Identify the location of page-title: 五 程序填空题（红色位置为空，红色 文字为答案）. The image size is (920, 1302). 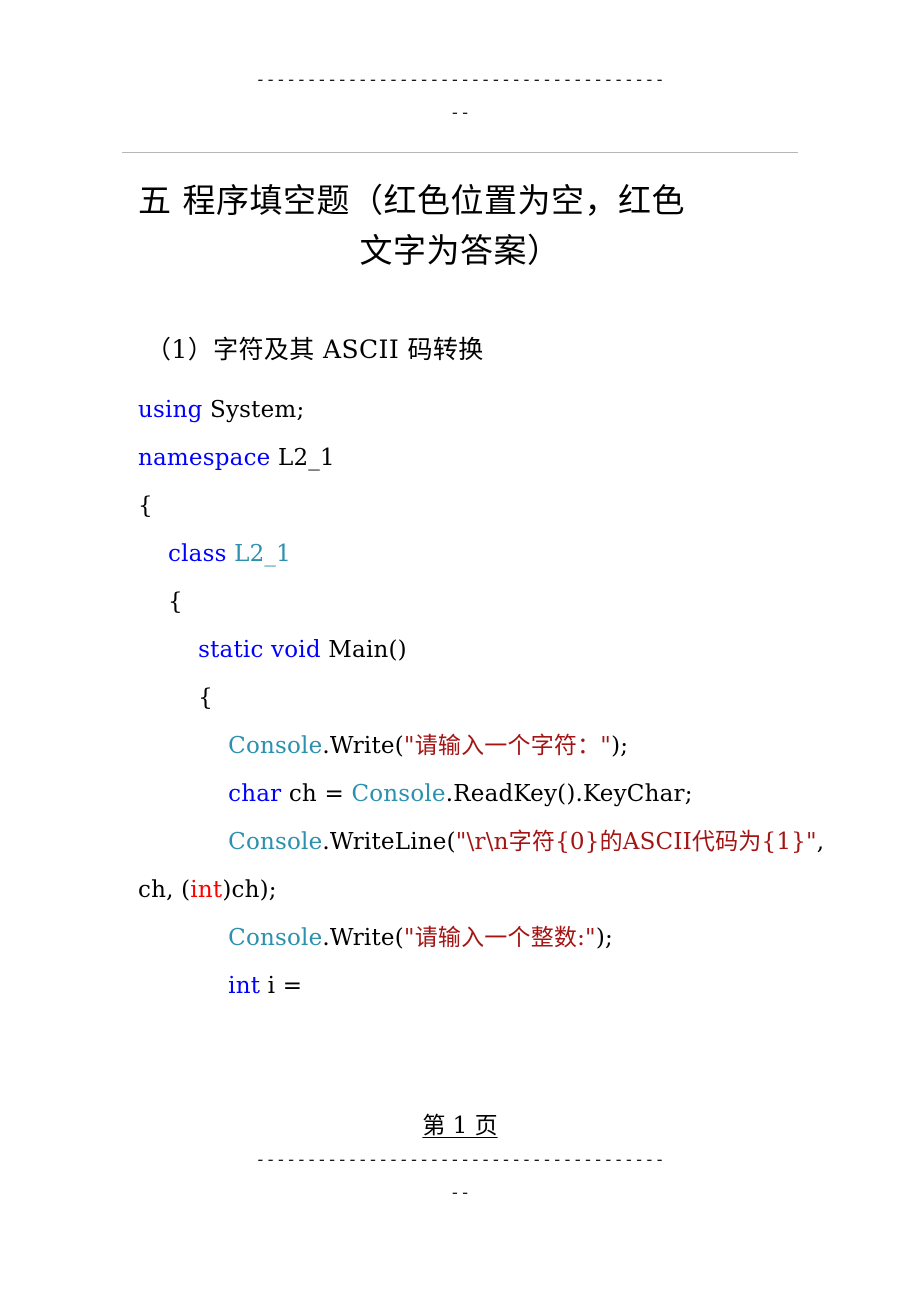
(460, 226).